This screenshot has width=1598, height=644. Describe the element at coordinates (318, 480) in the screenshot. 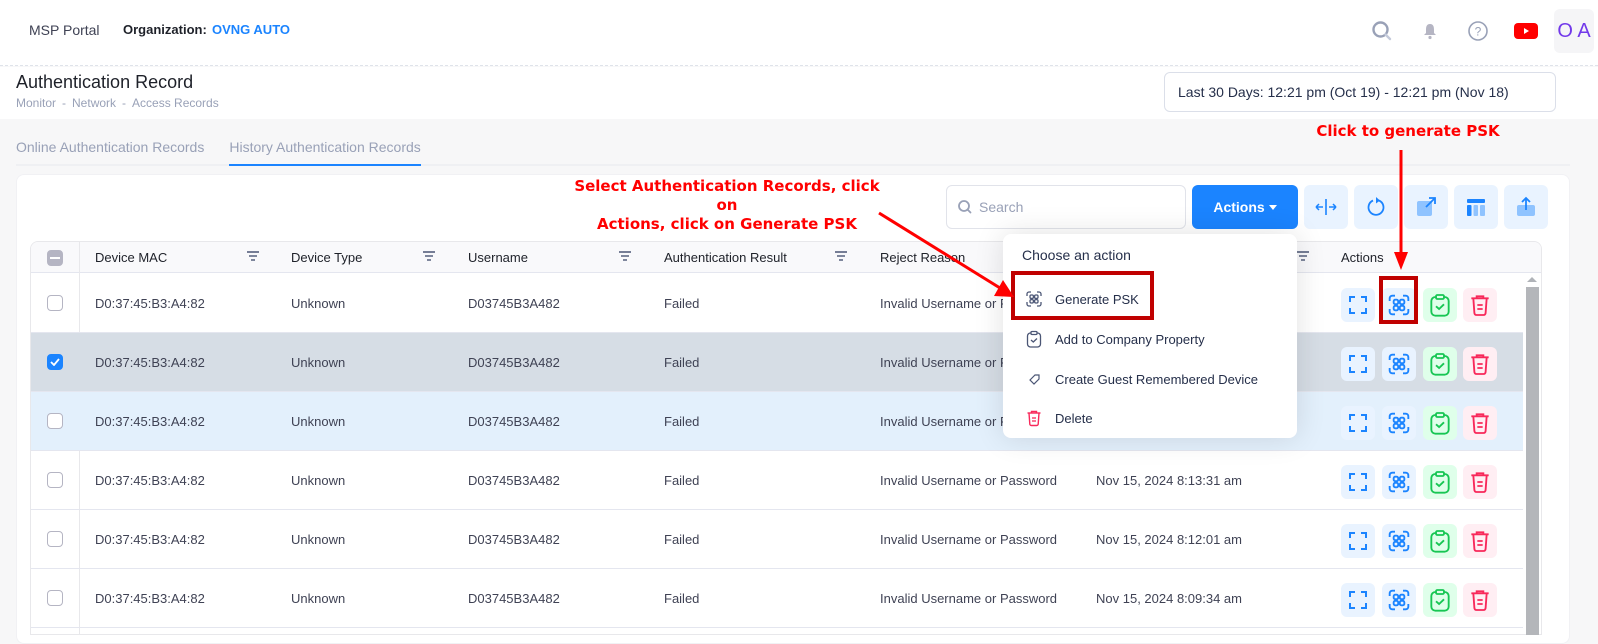

I see `cell-device-type: Unknown` at that location.